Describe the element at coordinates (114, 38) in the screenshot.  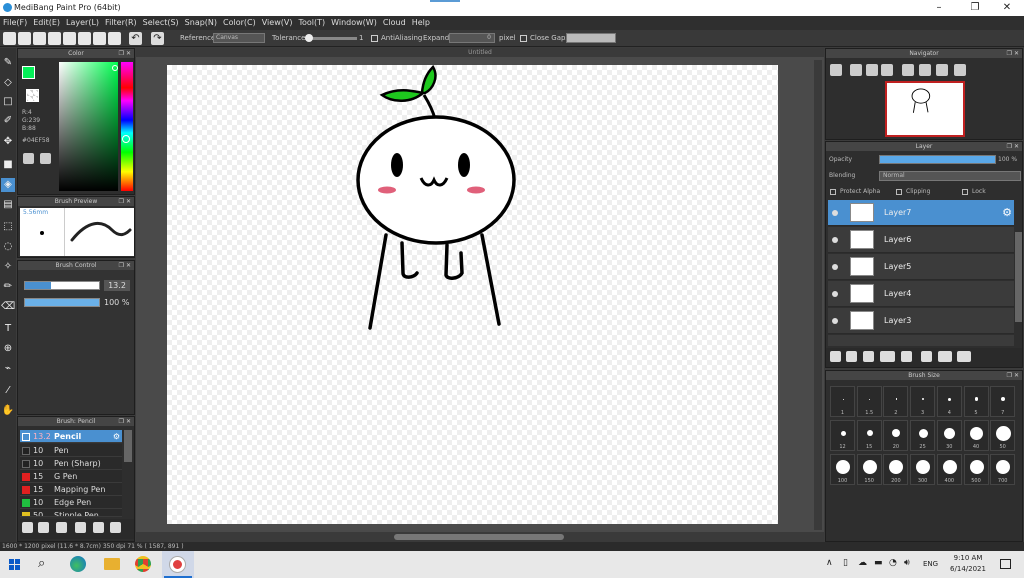
I see `tile-icon` at that location.